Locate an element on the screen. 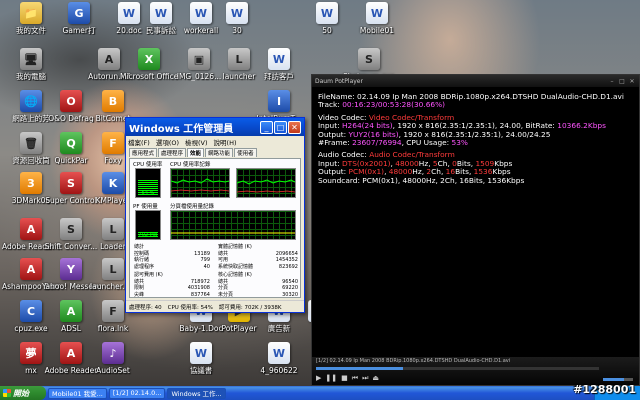  info-segment: 23607/76994 is located at coordinates (377, 143).